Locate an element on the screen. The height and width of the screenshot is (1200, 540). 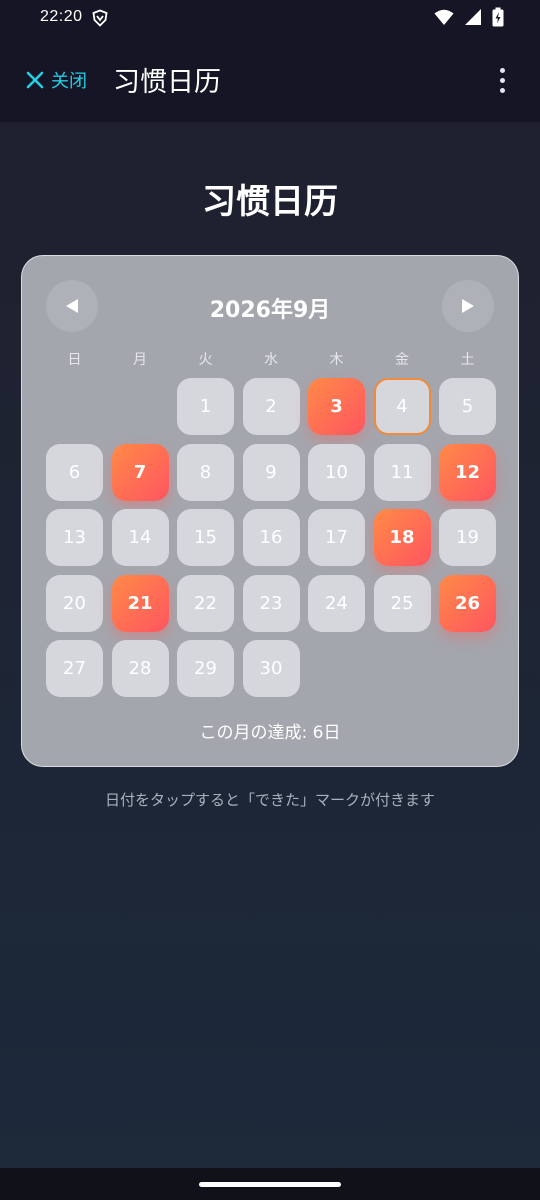
calendar-day: 13 is located at coordinates (74, 537).